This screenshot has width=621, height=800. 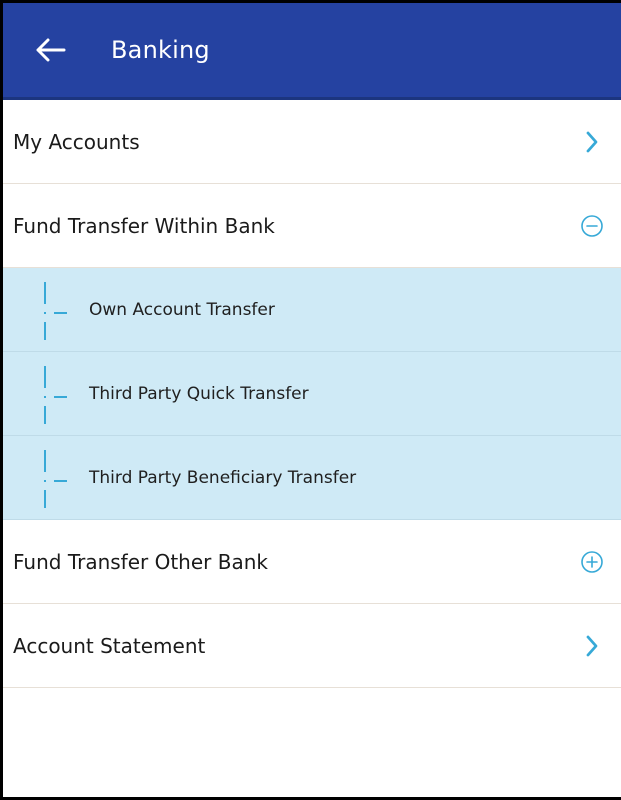 What do you see at coordinates (592, 562) in the screenshot?
I see `plus-circle-icon` at bounding box center [592, 562].